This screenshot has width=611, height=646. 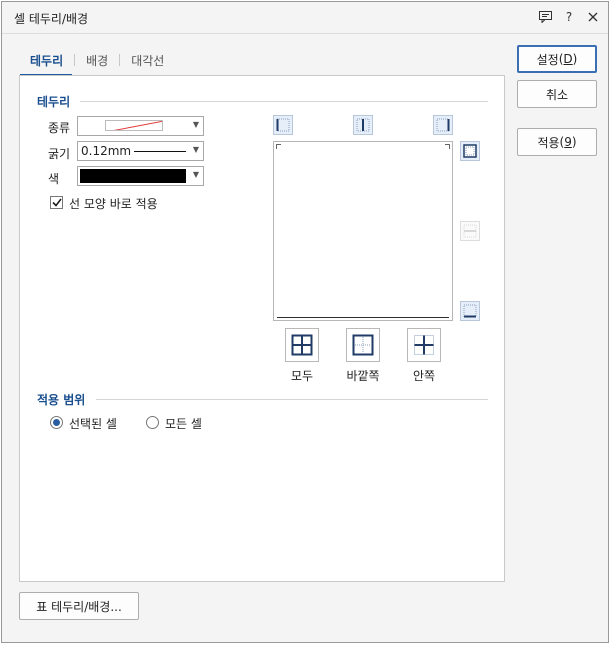 I want to click on color-swatch, so click(x=133, y=176).